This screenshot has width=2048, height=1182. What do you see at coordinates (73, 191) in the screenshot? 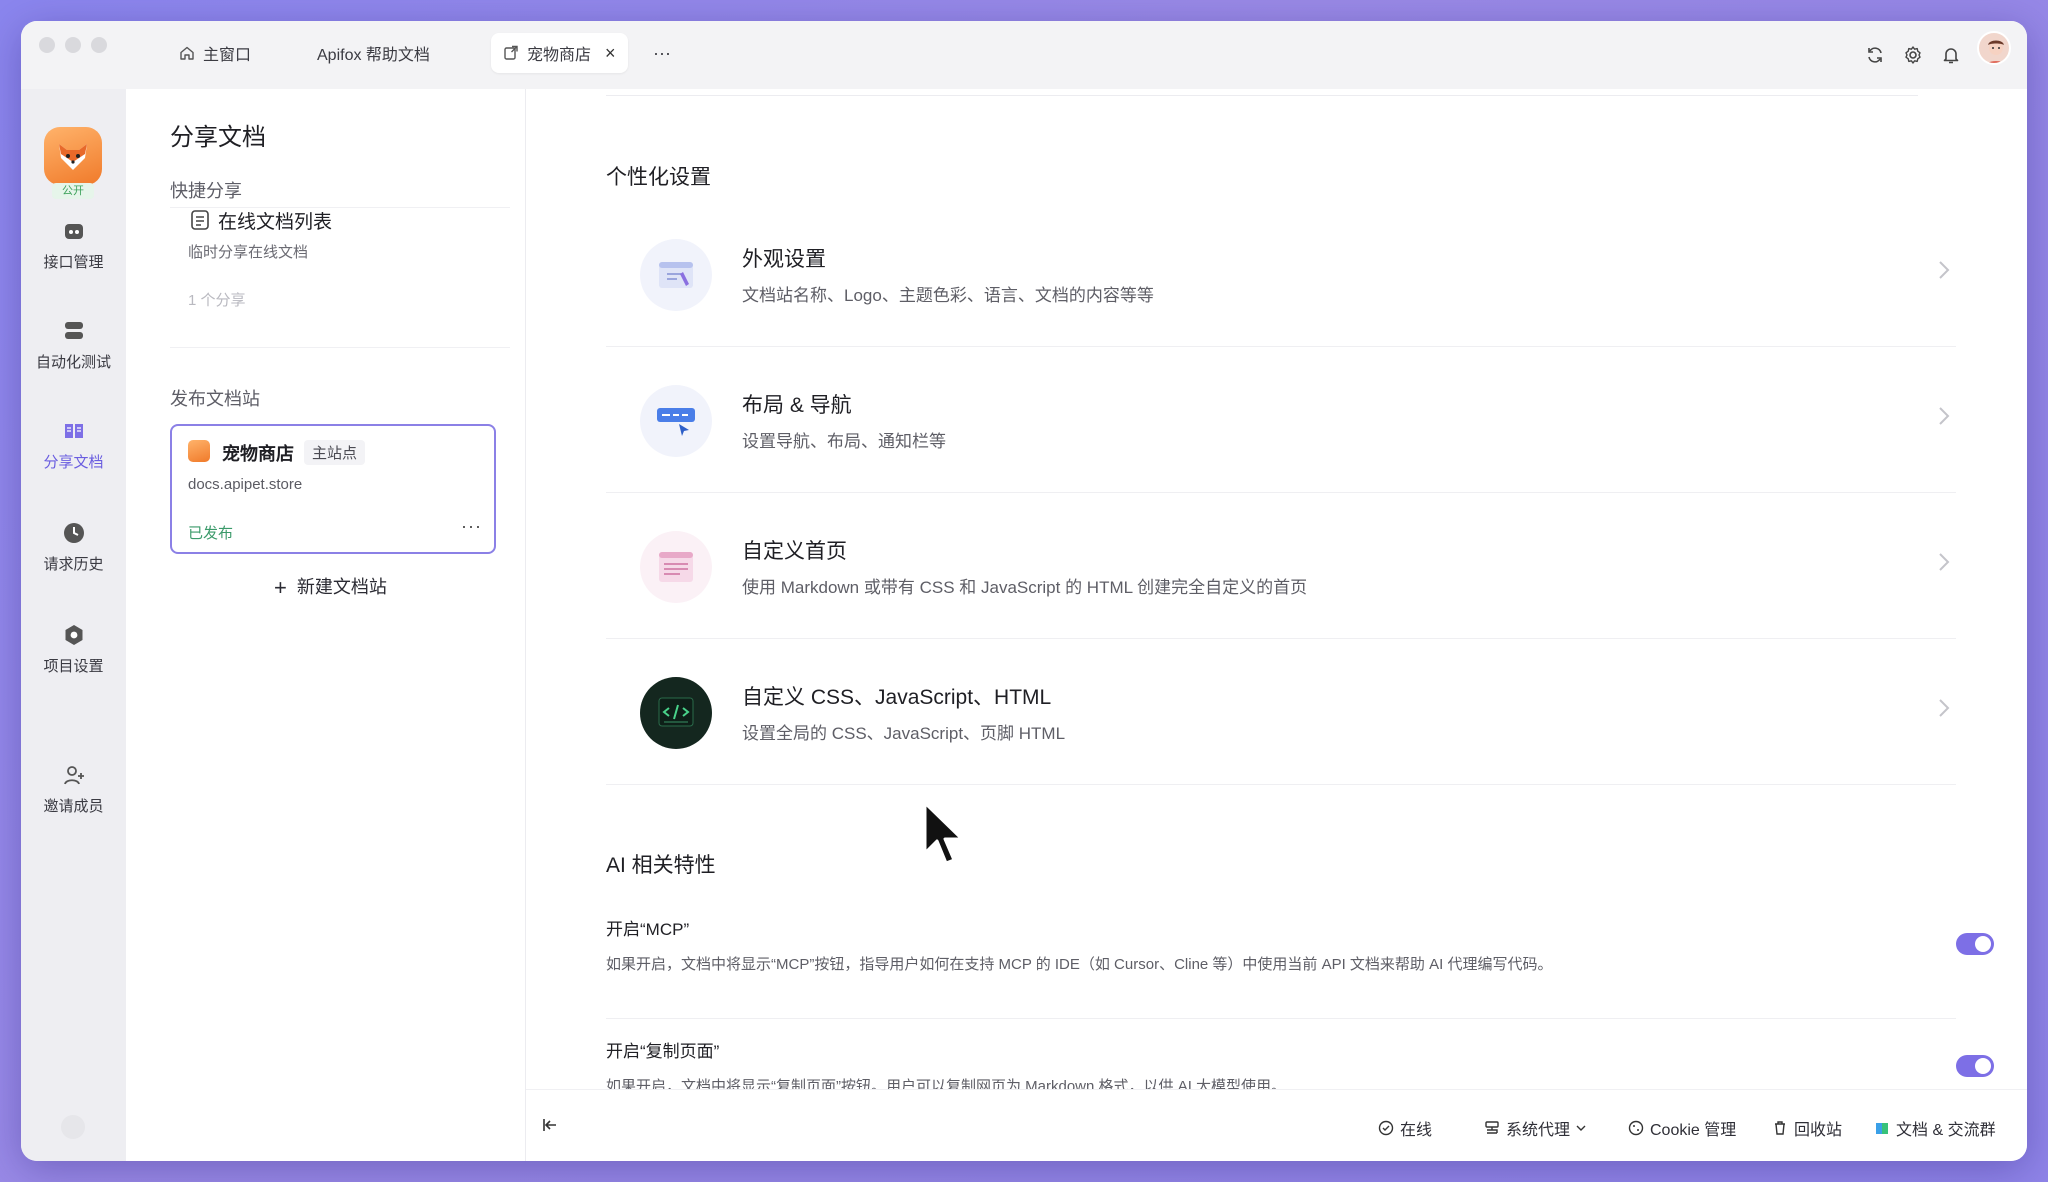
I see `public-badge: 公开` at bounding box center [73, 191].